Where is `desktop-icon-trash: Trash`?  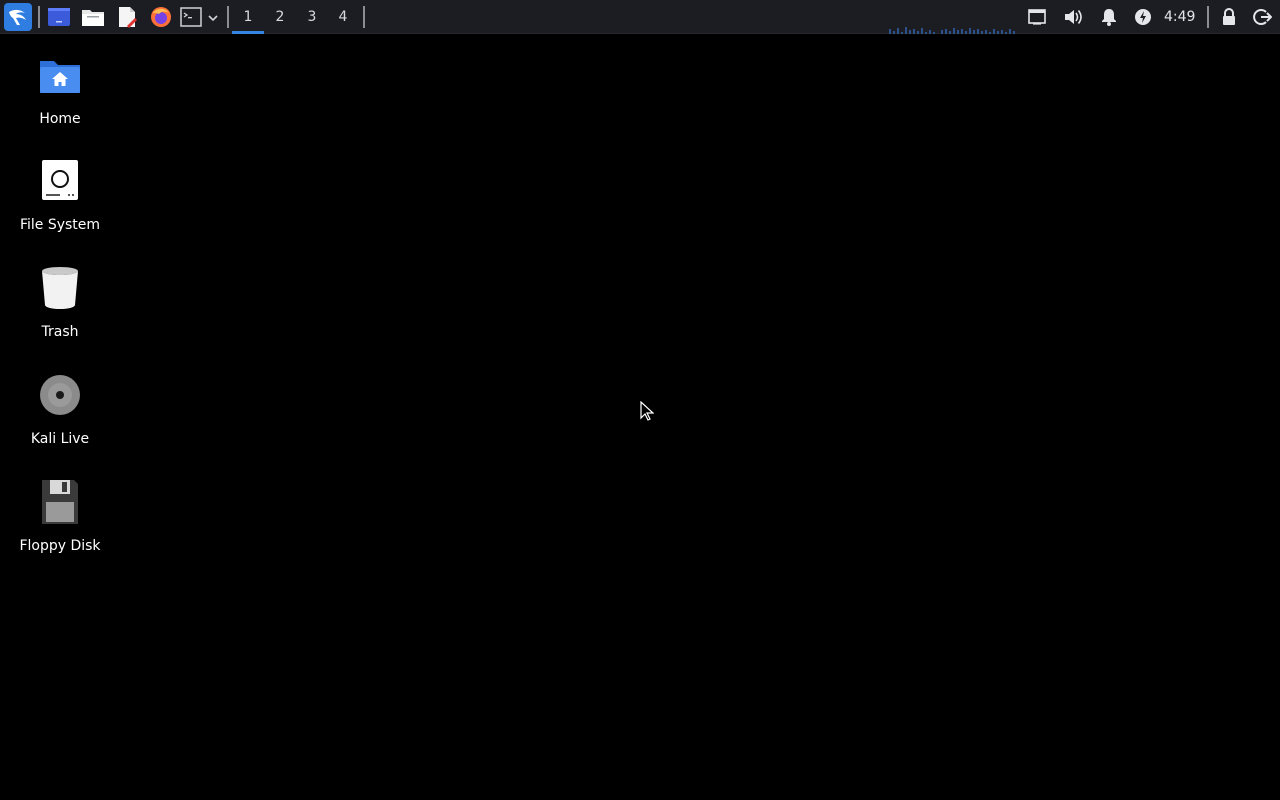 desktop-icon-trash: Trash is located at coordinates (60, 316).